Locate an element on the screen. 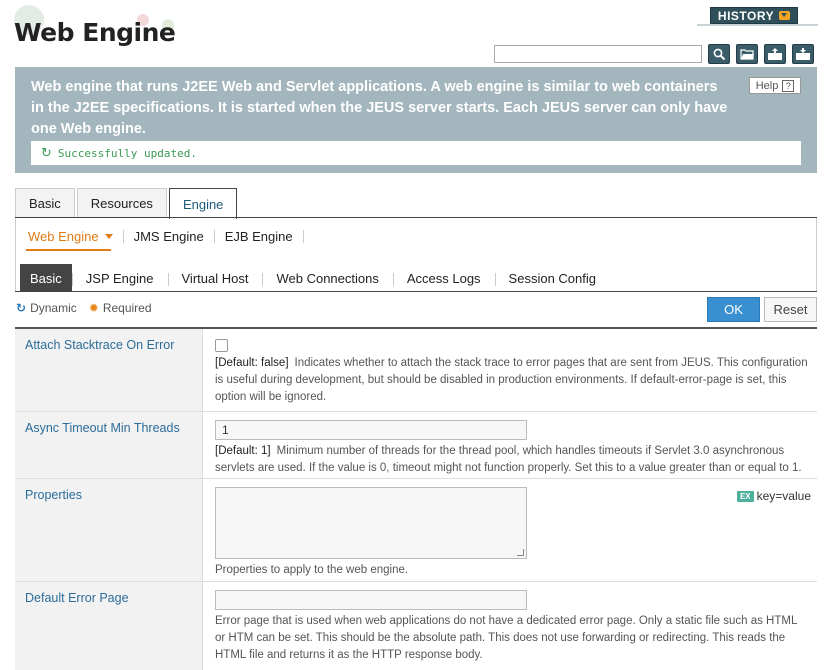 The image size is (828, 670). legend-dynamic: ↻ Dynamic is located at coordinates (46, 308).